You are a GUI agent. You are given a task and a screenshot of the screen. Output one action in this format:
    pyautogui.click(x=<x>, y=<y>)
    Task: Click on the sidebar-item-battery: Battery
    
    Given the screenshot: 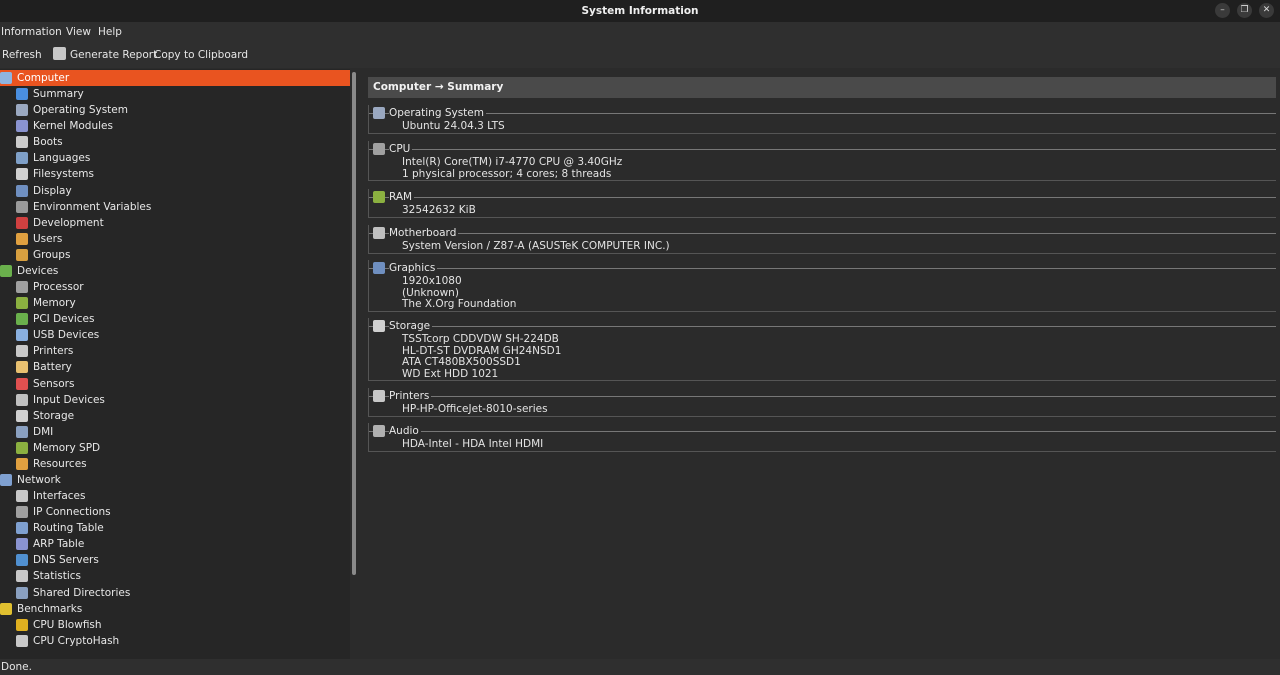 What is the action you would take?
    pyautogui.click(x=175, y=367)
    